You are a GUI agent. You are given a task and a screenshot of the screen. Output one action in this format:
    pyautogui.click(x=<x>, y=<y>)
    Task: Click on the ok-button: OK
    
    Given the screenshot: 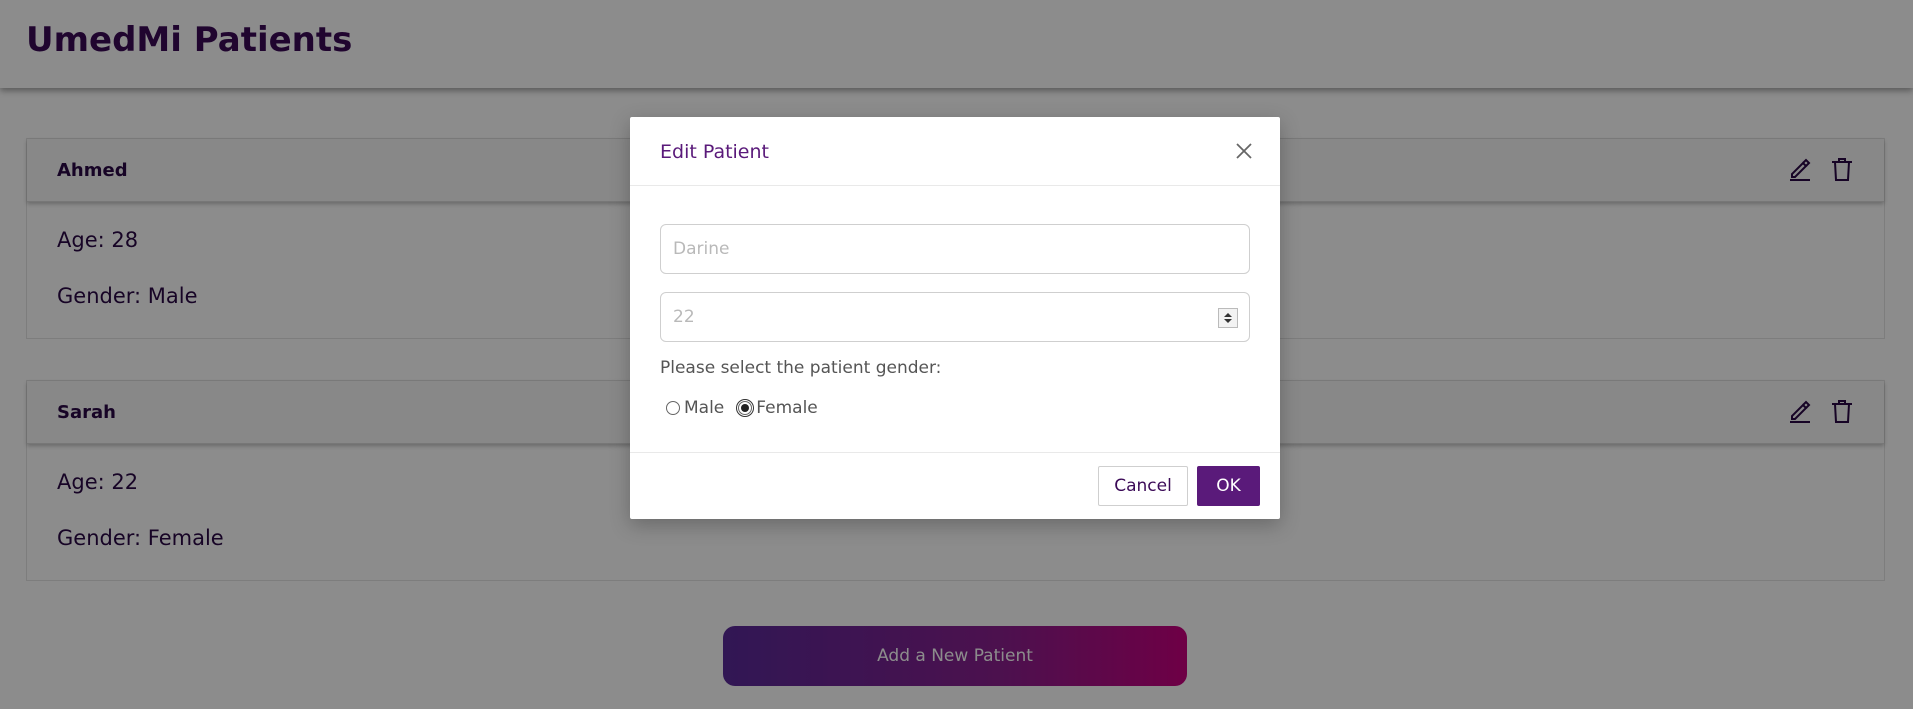 What is the action you would take?
    pyautogui.click(x=1228, y=486)
    